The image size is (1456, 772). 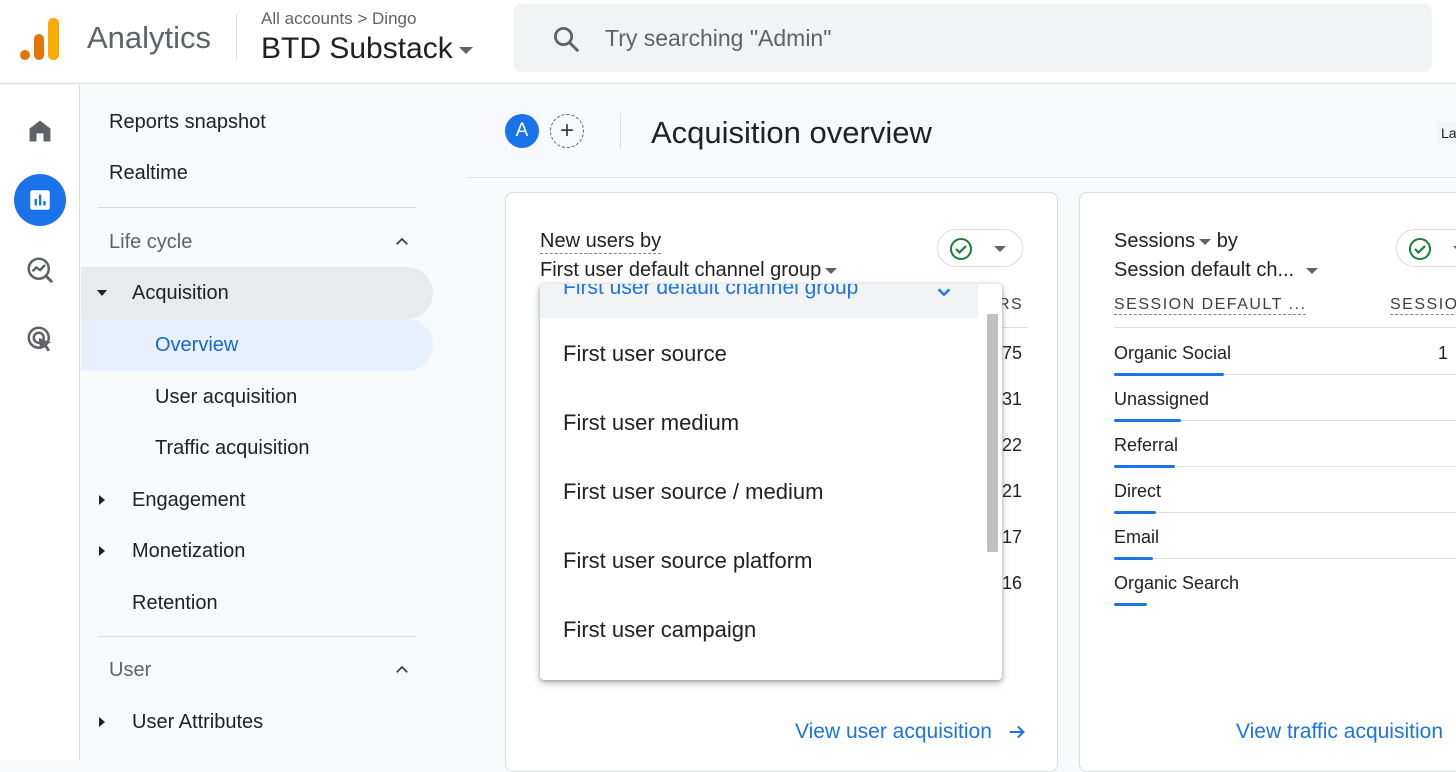 I want to click on dropdown-option: First user medium, so click(x=760, y=422).